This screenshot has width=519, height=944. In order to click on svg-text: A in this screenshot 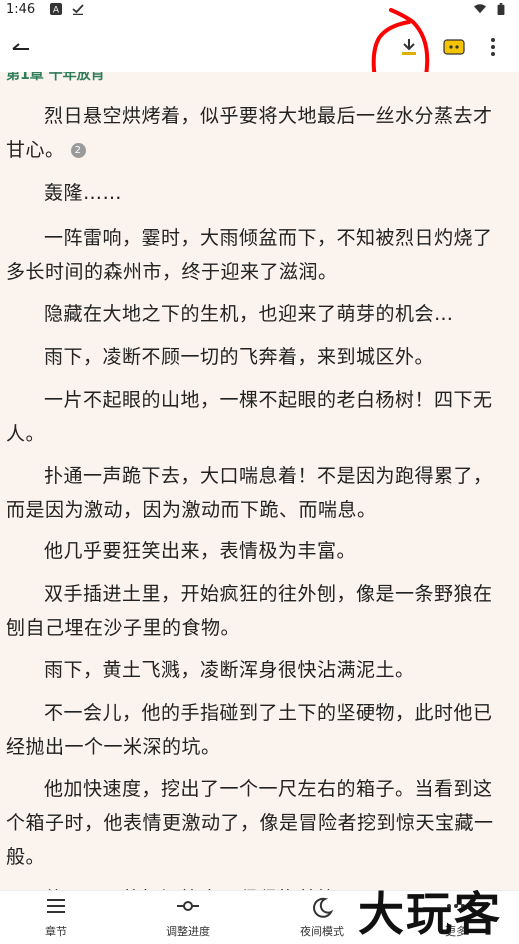, I will do `click(56, 11)`.